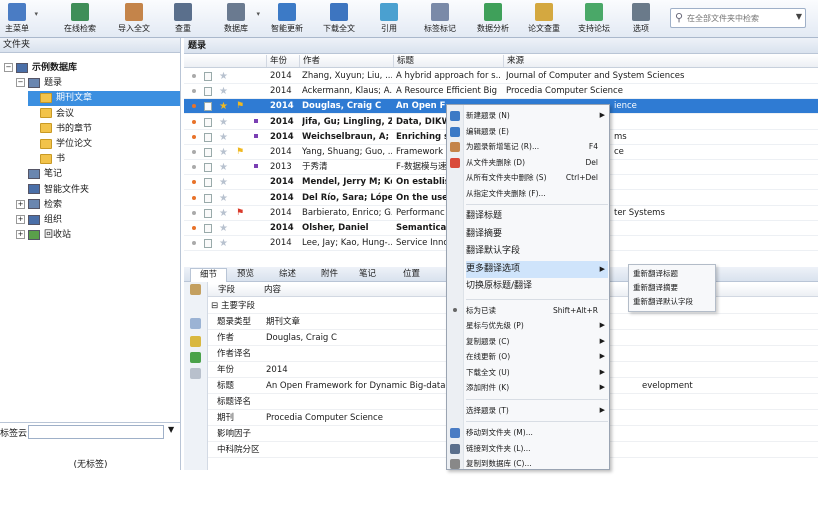  Describe the element at coordinates (80, 19) in the screenshot. I see `online-search-button: 在线检索` at that location.